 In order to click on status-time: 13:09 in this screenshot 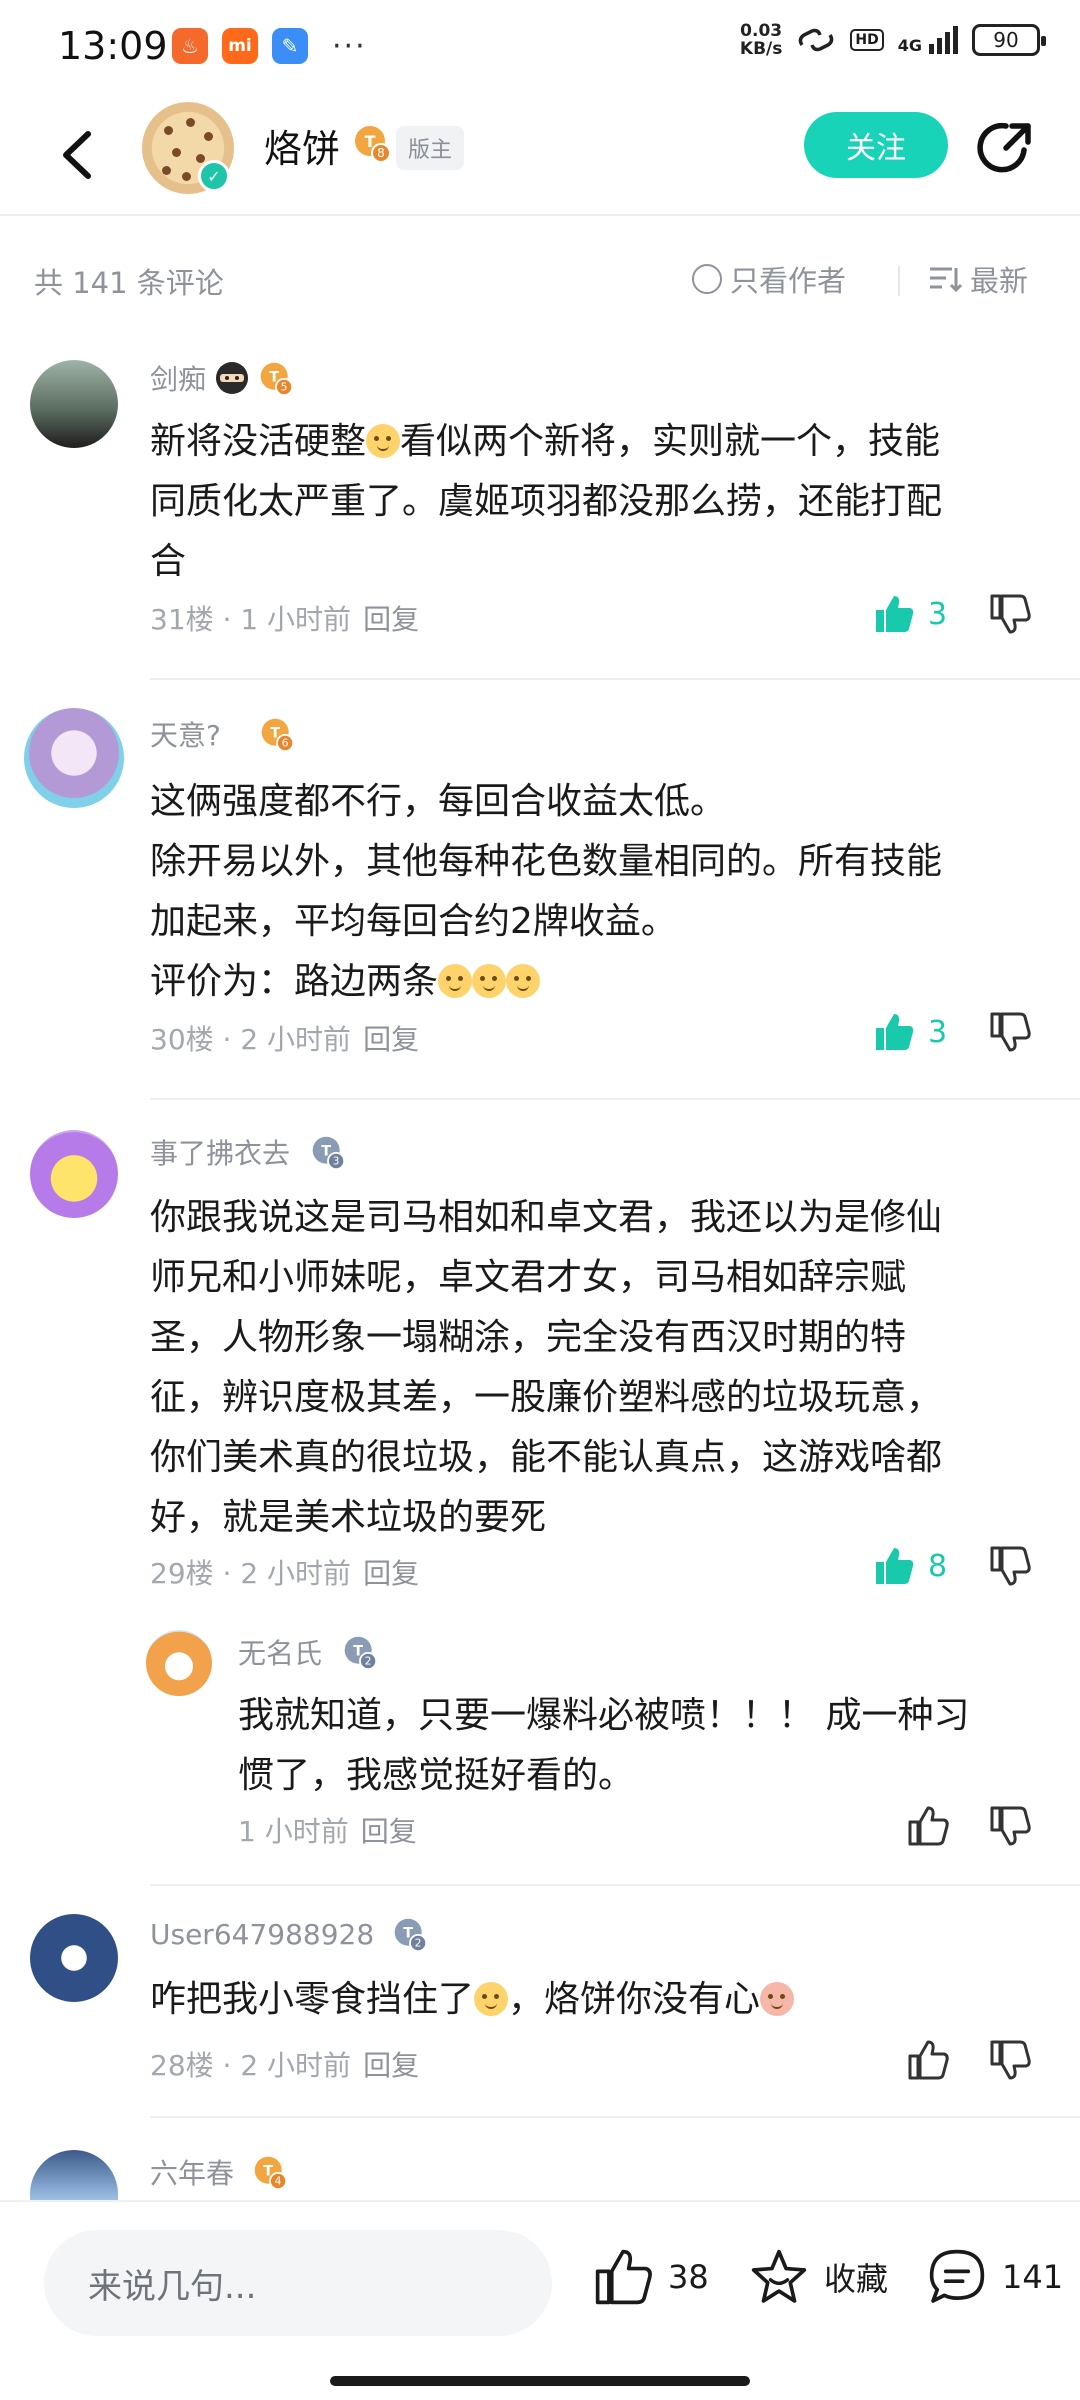, I will do `click(113, 46)`.